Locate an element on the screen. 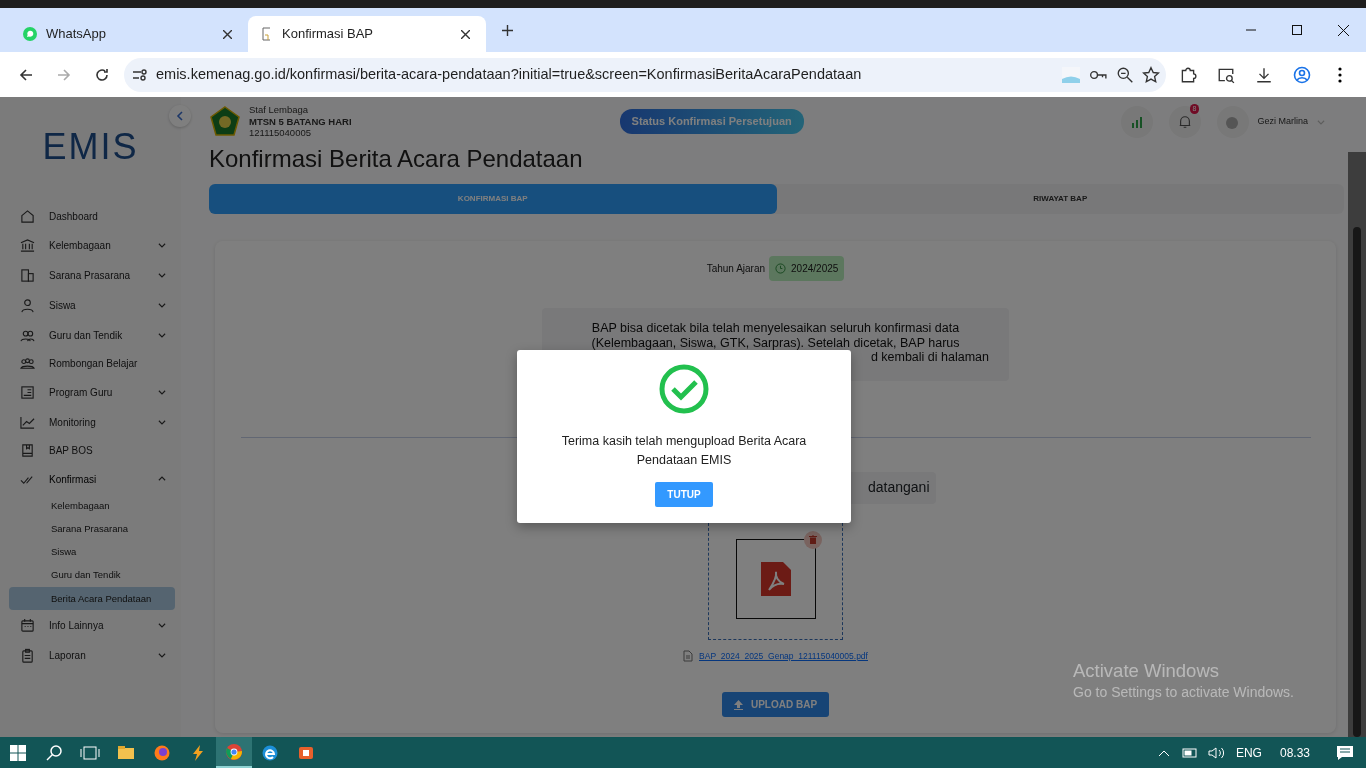 The height and width of the screenshot is (768, 1366). sidebar-subitem: Siswa is located at coordinates (92, 552).